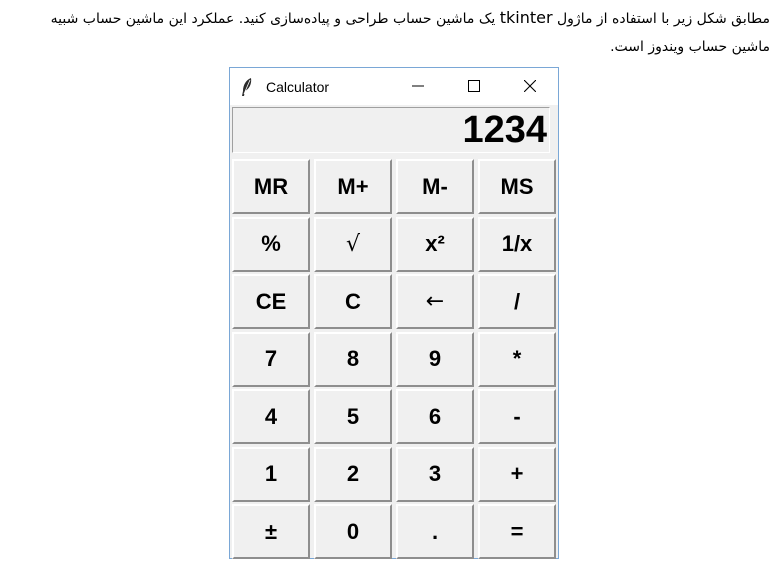 This screenshot has height=580, width=775. I want to click on close-icon, so click(530, 86).